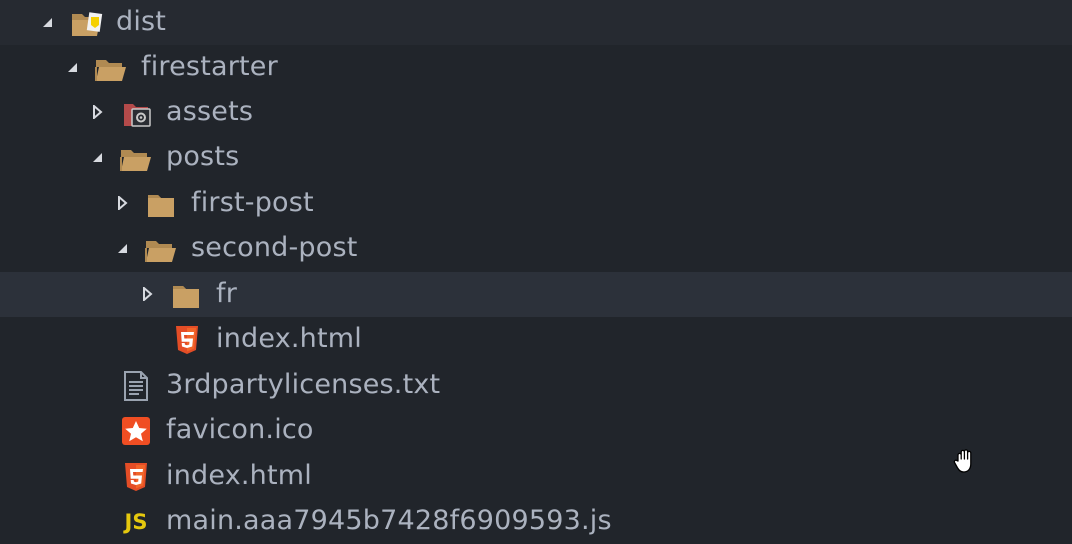 Image resolution: width=1072 pixels, height=544 pixels. I want to click on tree-item-label: posts, so click(203, 156).